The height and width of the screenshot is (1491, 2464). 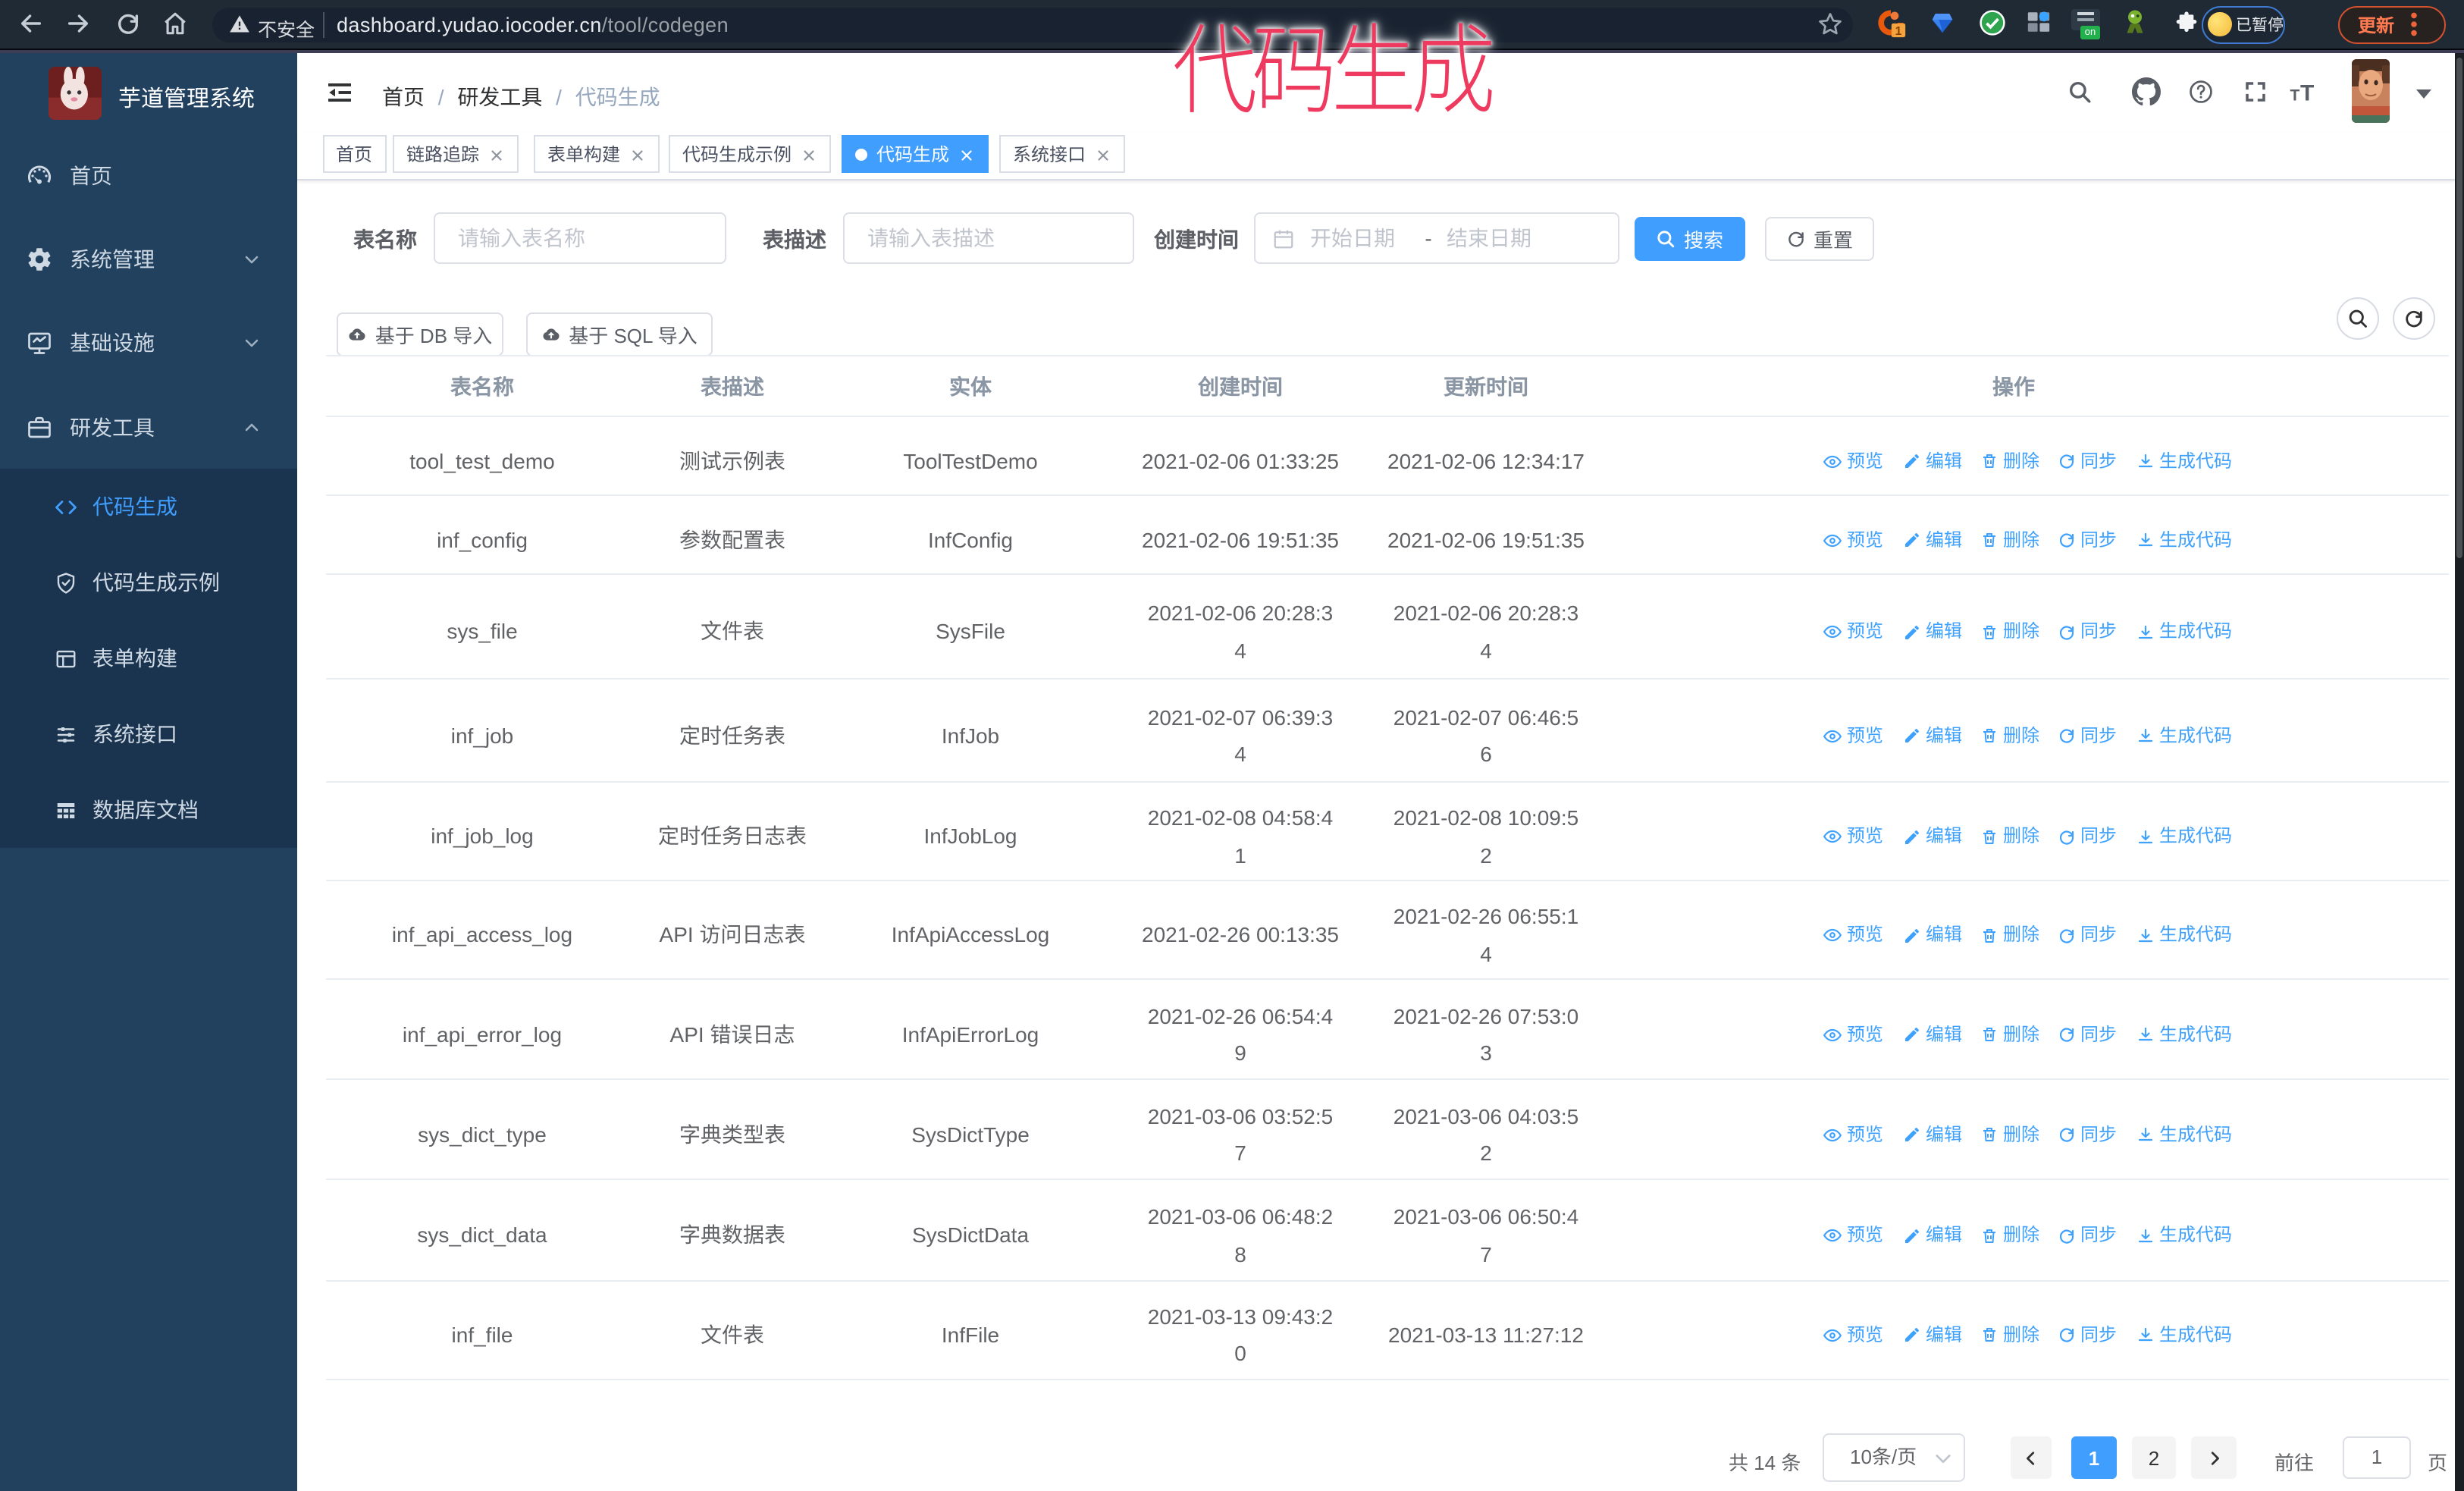 I want to click on svg-text: 1, so click(x=1899, y=31).